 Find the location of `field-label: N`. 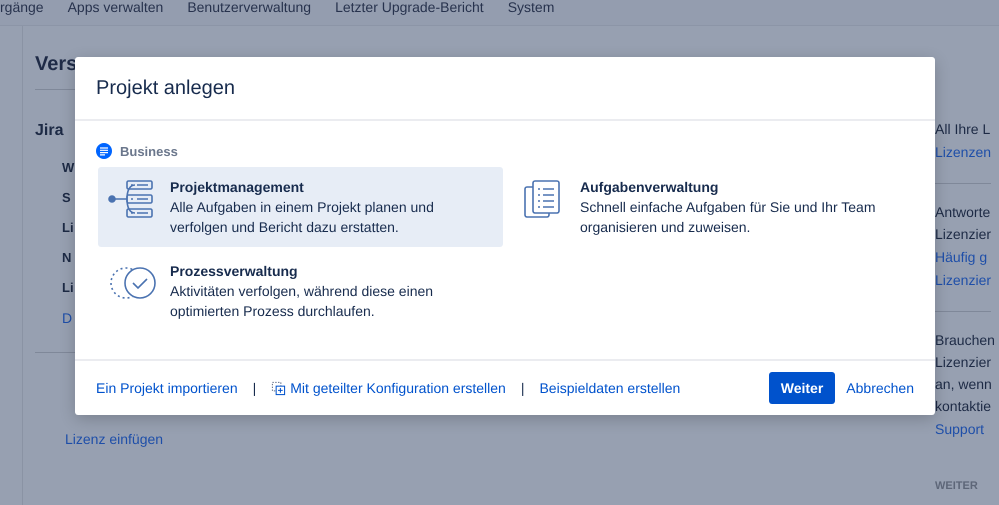

field-label: N is located at coordinates (67, 258).